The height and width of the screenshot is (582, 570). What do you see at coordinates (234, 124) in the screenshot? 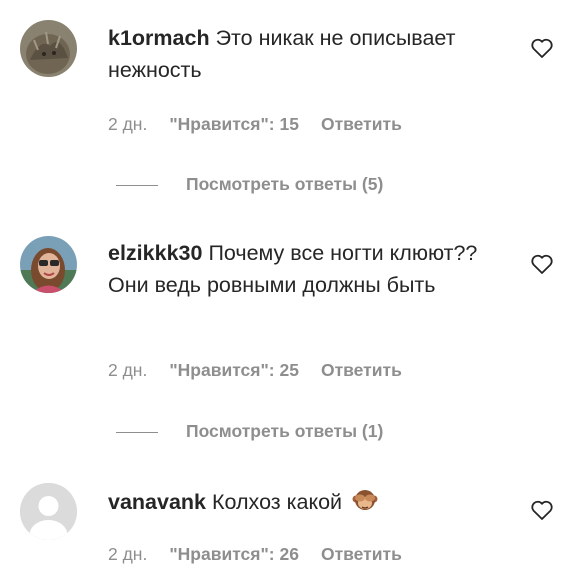
I see `likes-count: "Нравится": 15` at bounding box center [234, 124].